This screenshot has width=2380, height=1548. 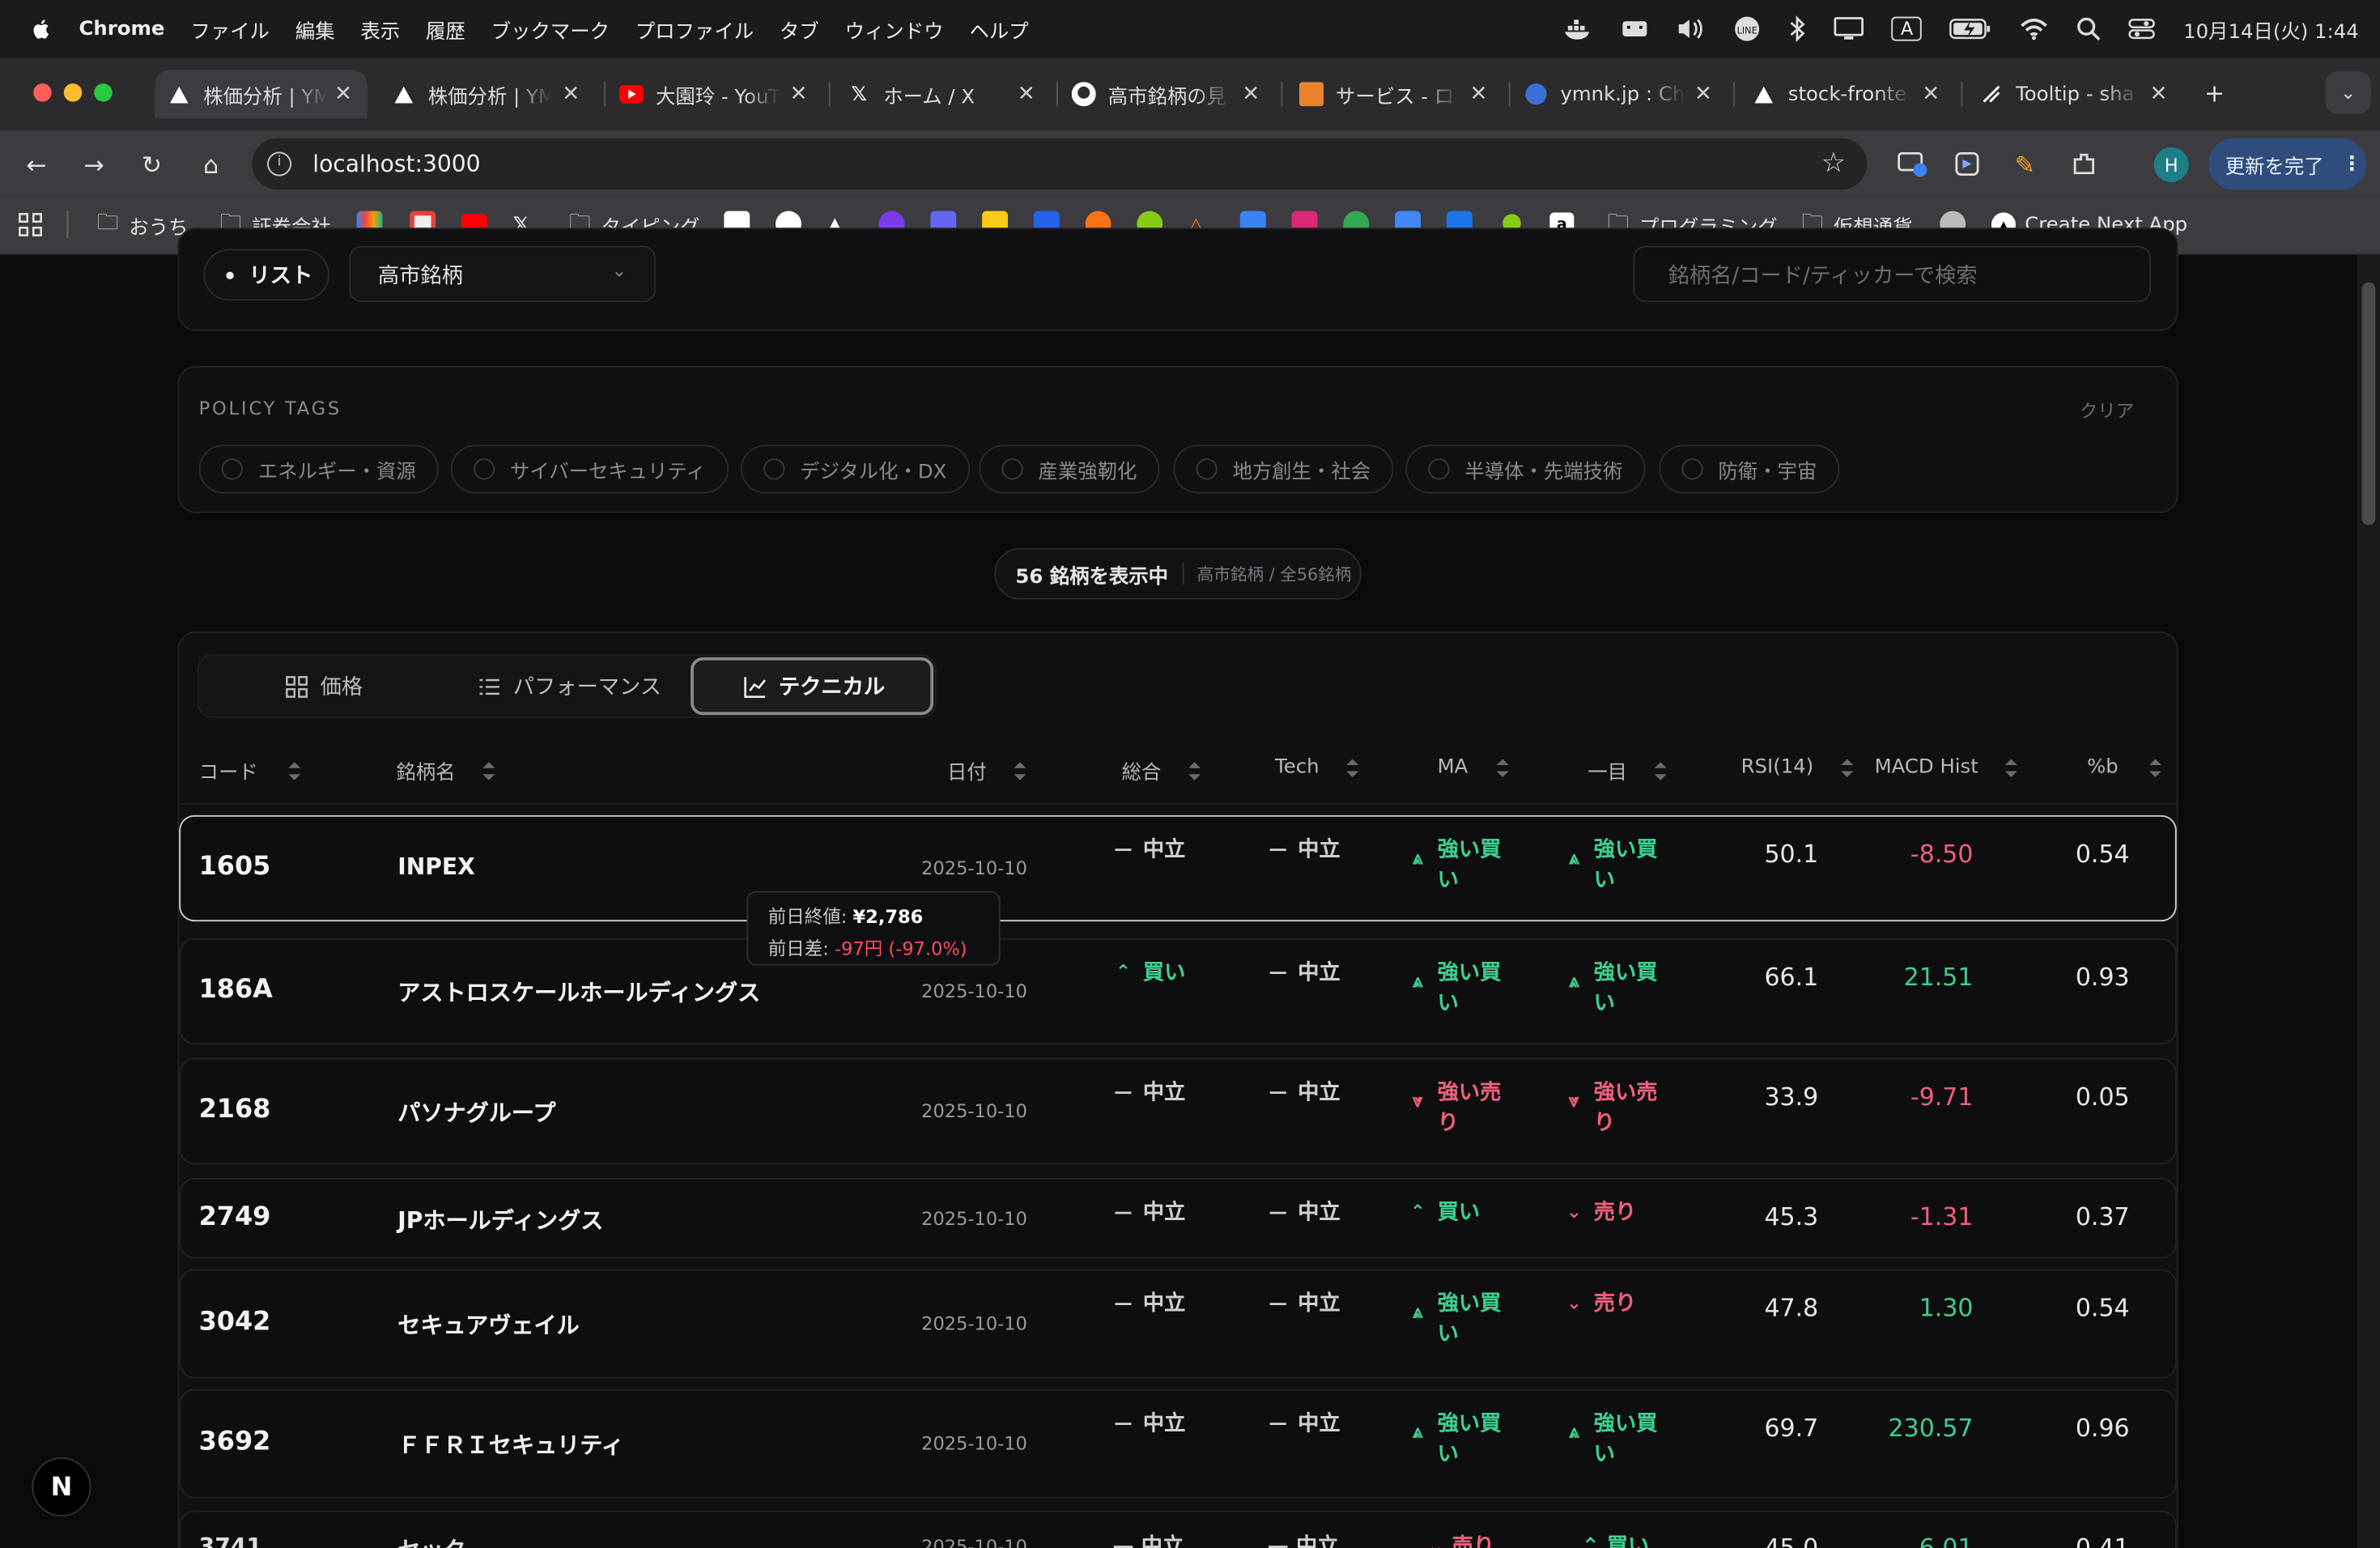 I want to click on browser-tab: 株価分析 | YM ✕, so click(x=488, y=94).